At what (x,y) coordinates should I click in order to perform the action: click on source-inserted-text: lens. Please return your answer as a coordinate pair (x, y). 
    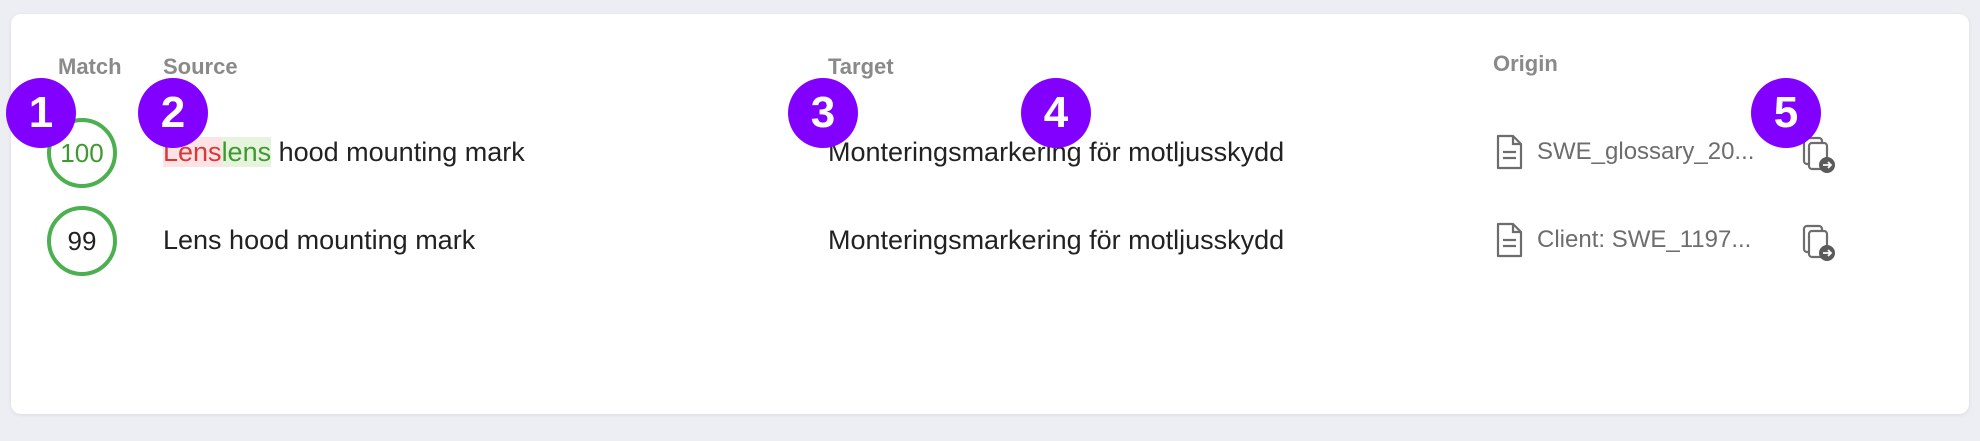
    Looking at the image, I should click on (246, 152).